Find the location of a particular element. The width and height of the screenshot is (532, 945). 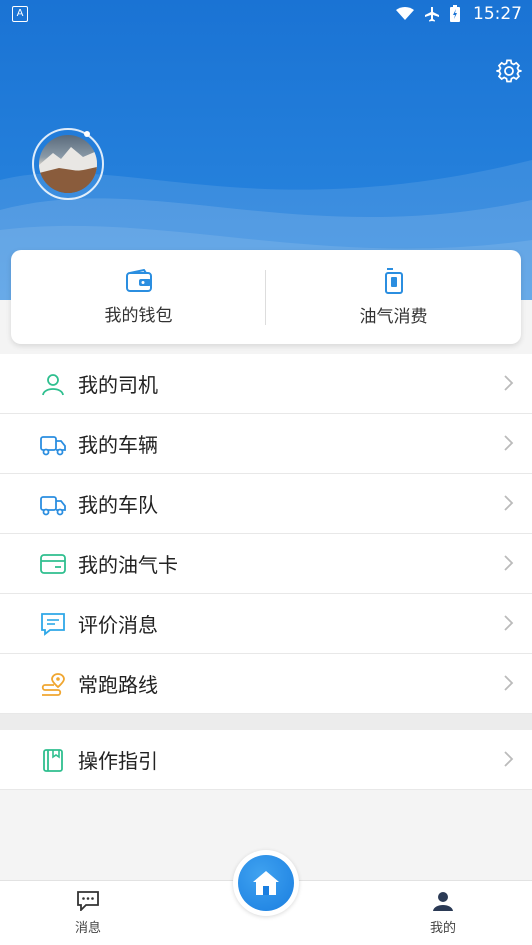

menu-item-routes: 常跑路线 is located at coordinates (266, 684).